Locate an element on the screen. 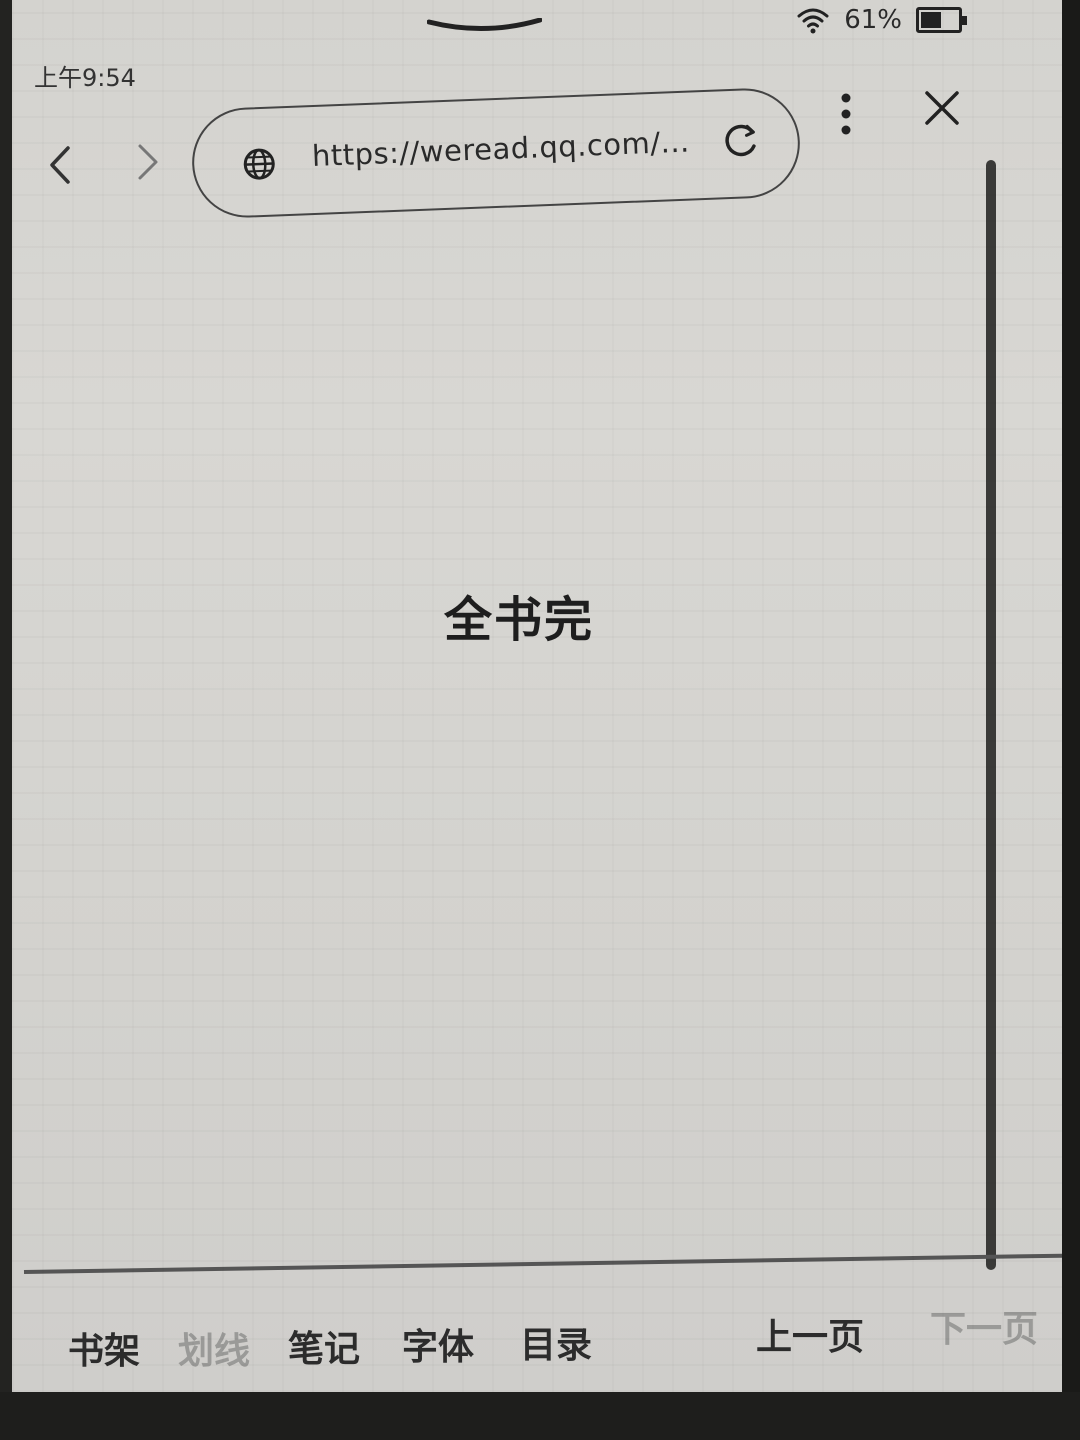 The image size is (1080, 1440). battery-icon is located at coordinates (941, 20).